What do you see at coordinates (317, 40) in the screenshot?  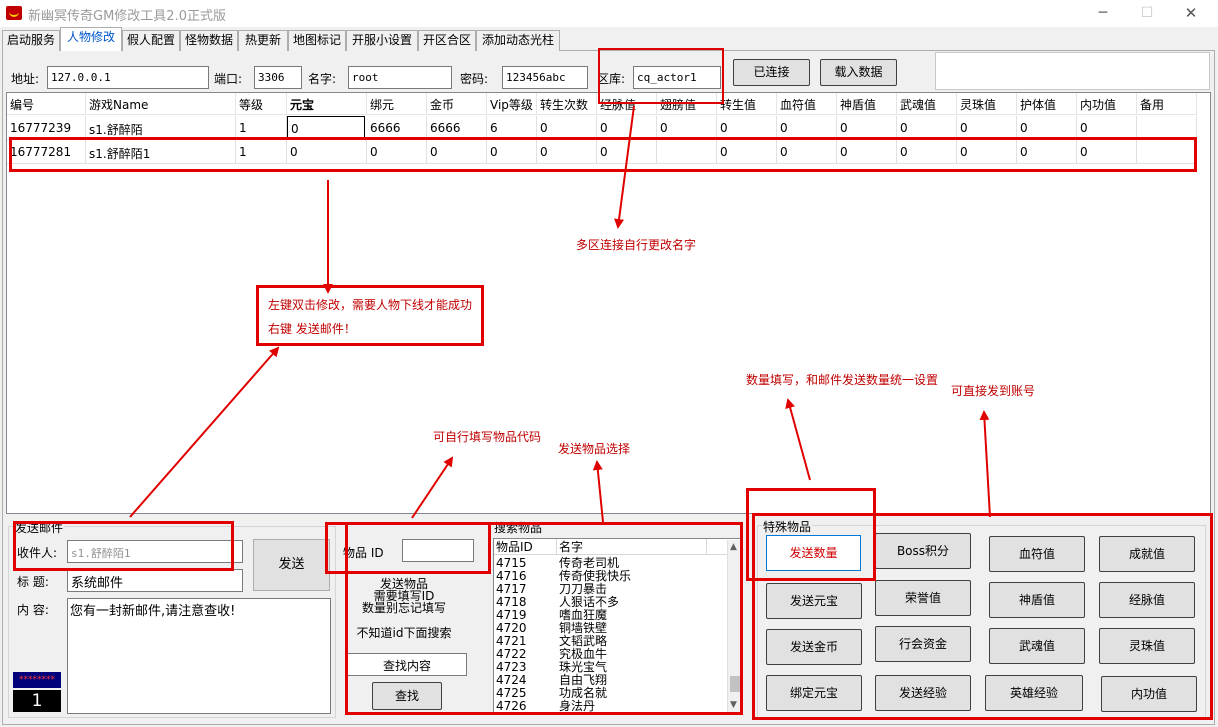 I see `tab-map-marker: 地图标记` at bounding box center [317, 40].